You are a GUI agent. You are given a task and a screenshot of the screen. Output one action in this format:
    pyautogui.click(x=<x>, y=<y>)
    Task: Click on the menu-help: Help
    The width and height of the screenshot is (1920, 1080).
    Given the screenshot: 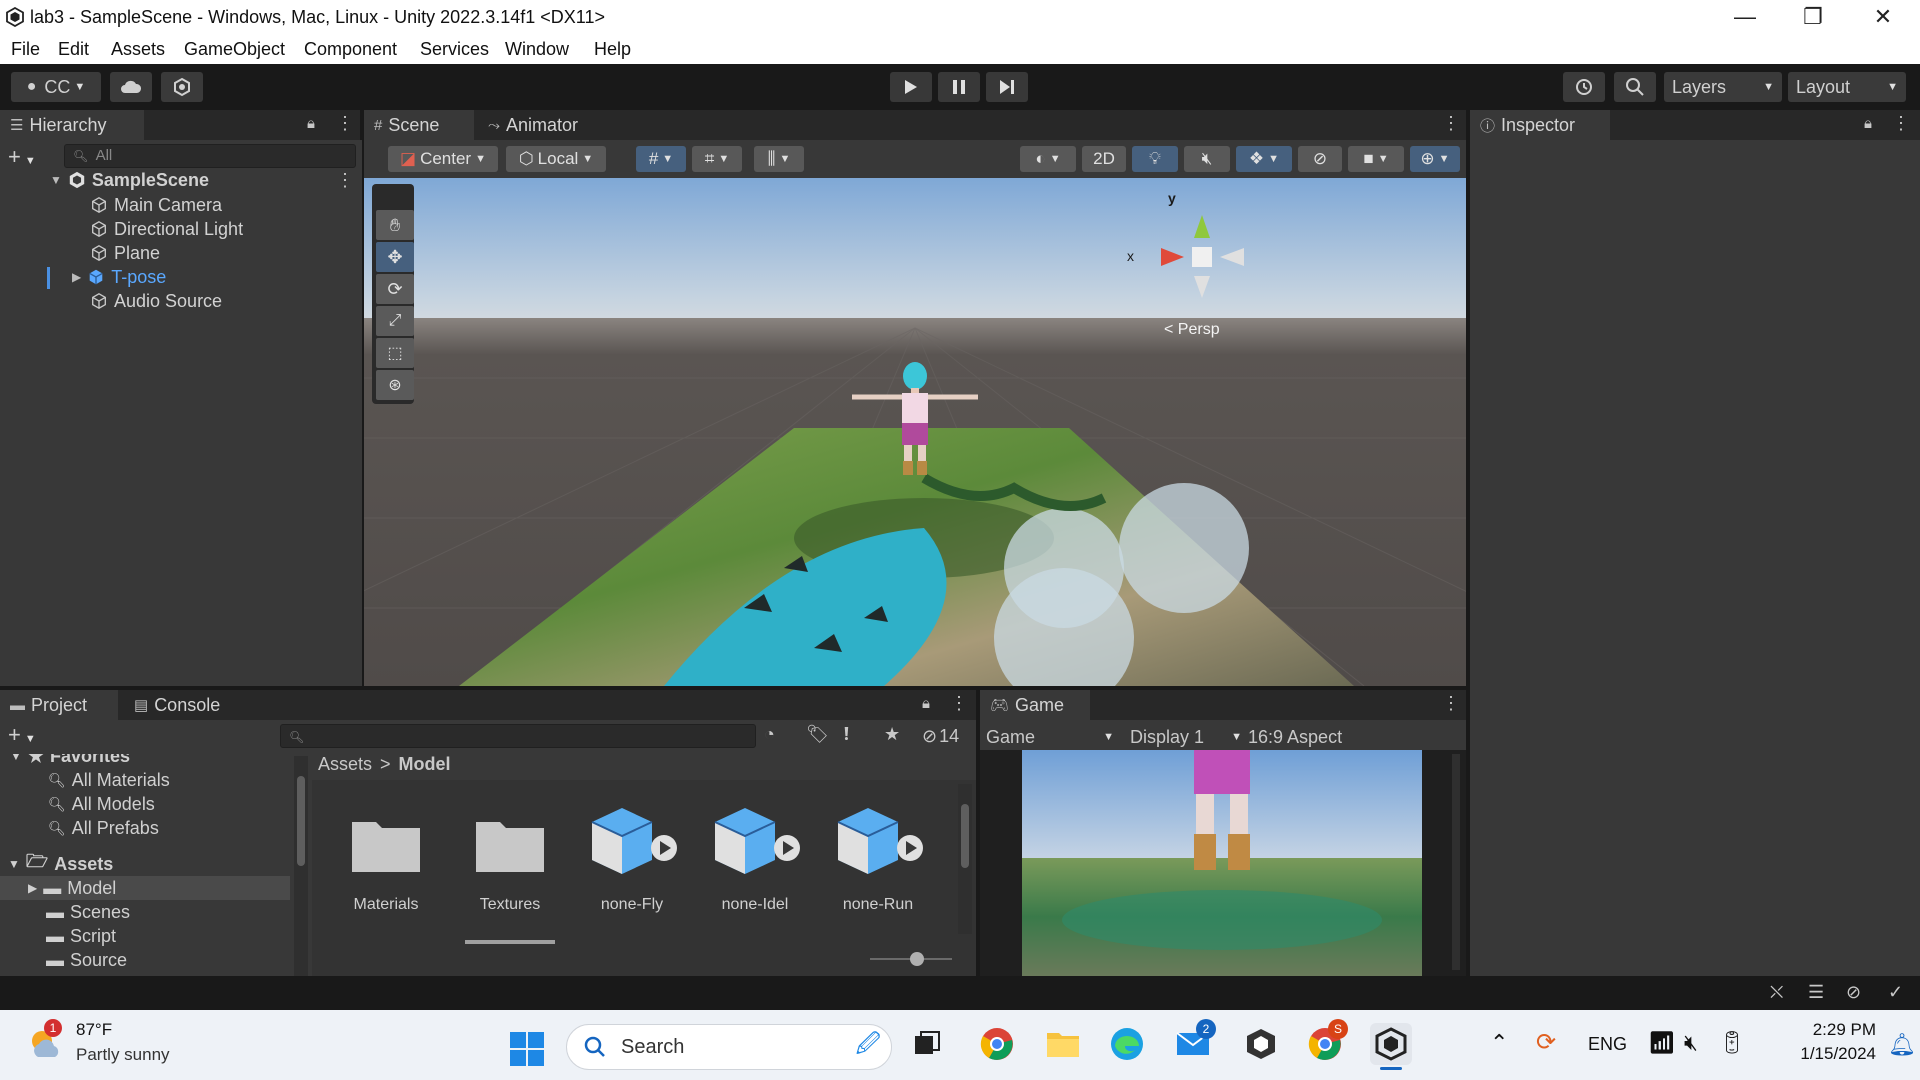 What is the action you would take?
    pyautogui.click(x=612, y=49)
    